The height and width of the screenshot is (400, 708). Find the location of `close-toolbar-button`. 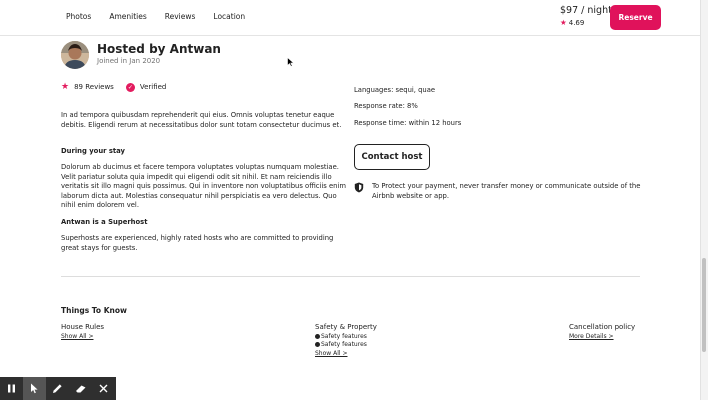

close-toolbar-button is located at coordinates (103, 388).